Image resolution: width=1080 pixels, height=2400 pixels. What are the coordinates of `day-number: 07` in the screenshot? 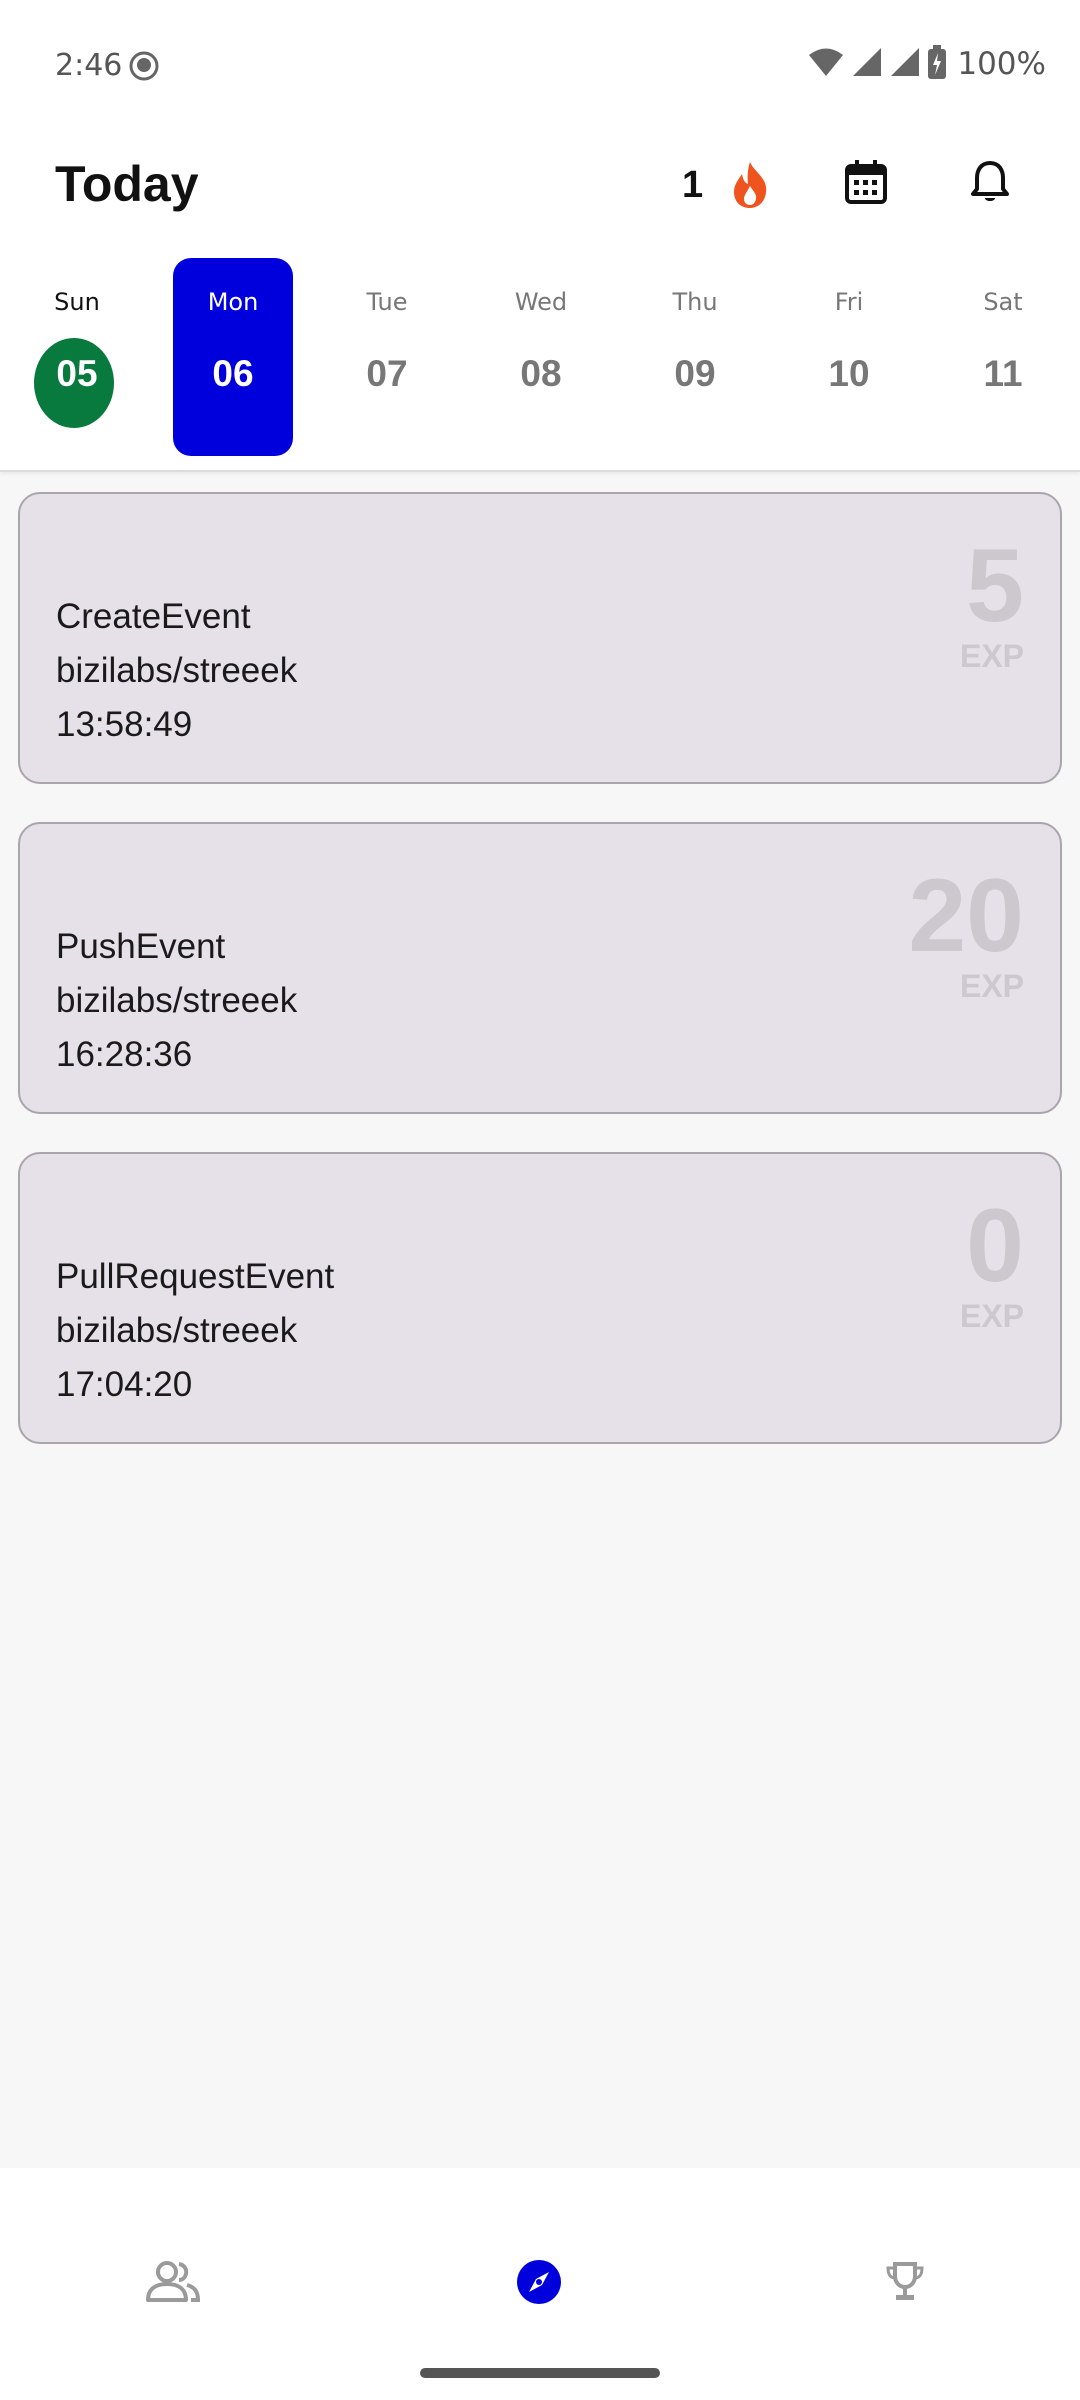 It's located at (387, 373).